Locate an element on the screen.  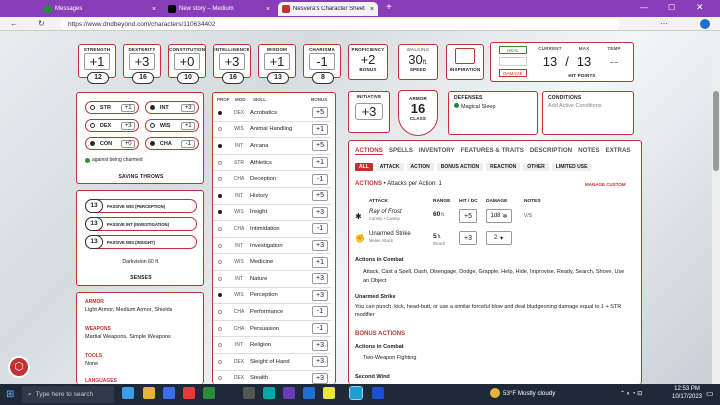
damage-button: DAMAGE is located at coordinates (513, 73).